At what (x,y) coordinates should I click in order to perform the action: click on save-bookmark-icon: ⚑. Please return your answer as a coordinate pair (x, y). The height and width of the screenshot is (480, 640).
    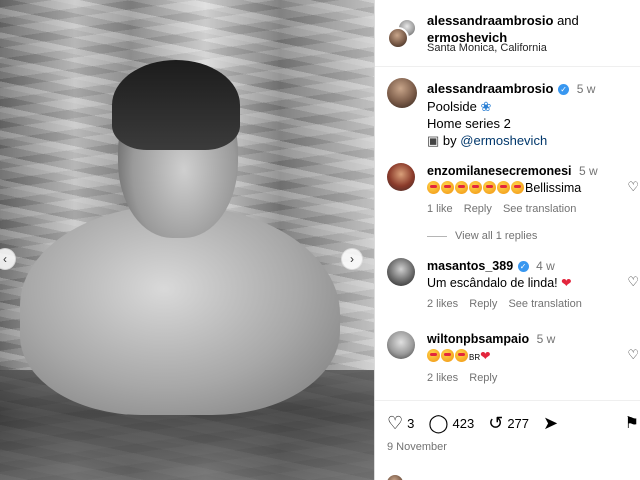
    Looking at the image, I should click on (632, 423).